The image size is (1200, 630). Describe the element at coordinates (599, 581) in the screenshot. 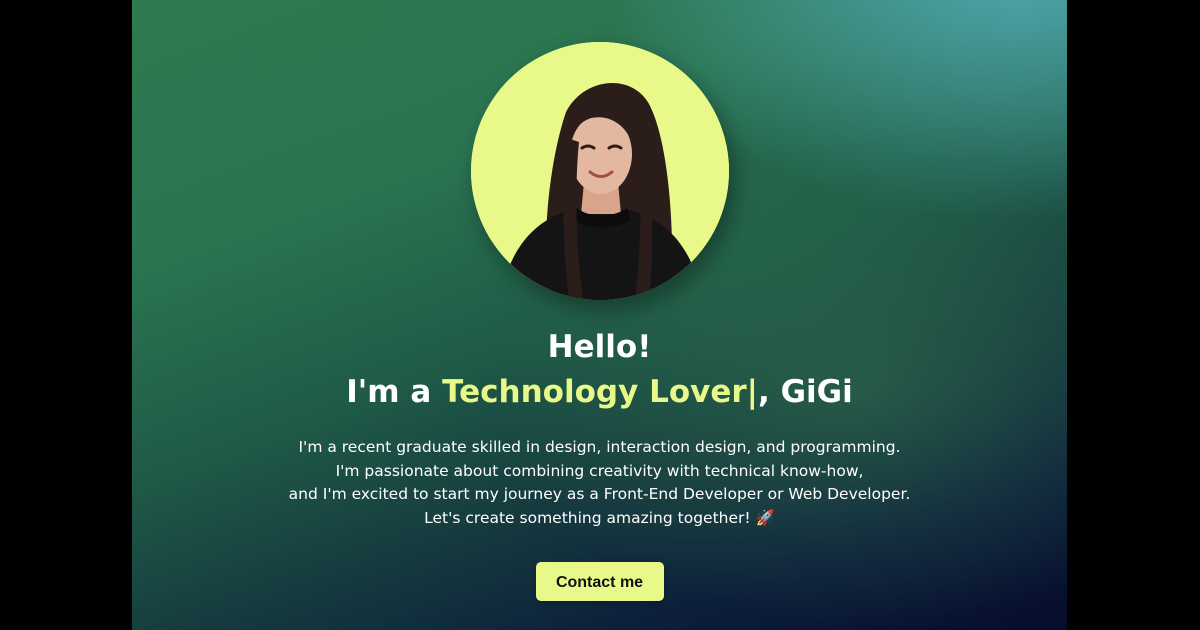

I see `contact-button: Contact me` at that location.